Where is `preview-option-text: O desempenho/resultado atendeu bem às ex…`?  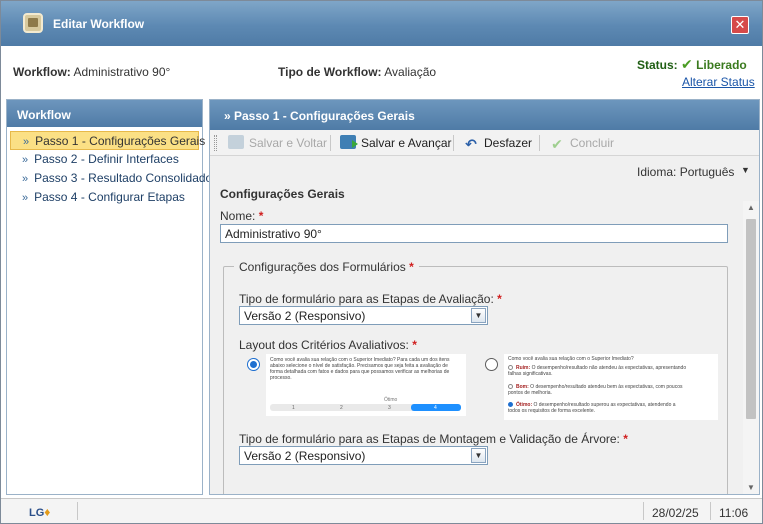
preview-option-text: O desempenho/resultado atendeu bem às ex… is located at coordinates (595, 390).